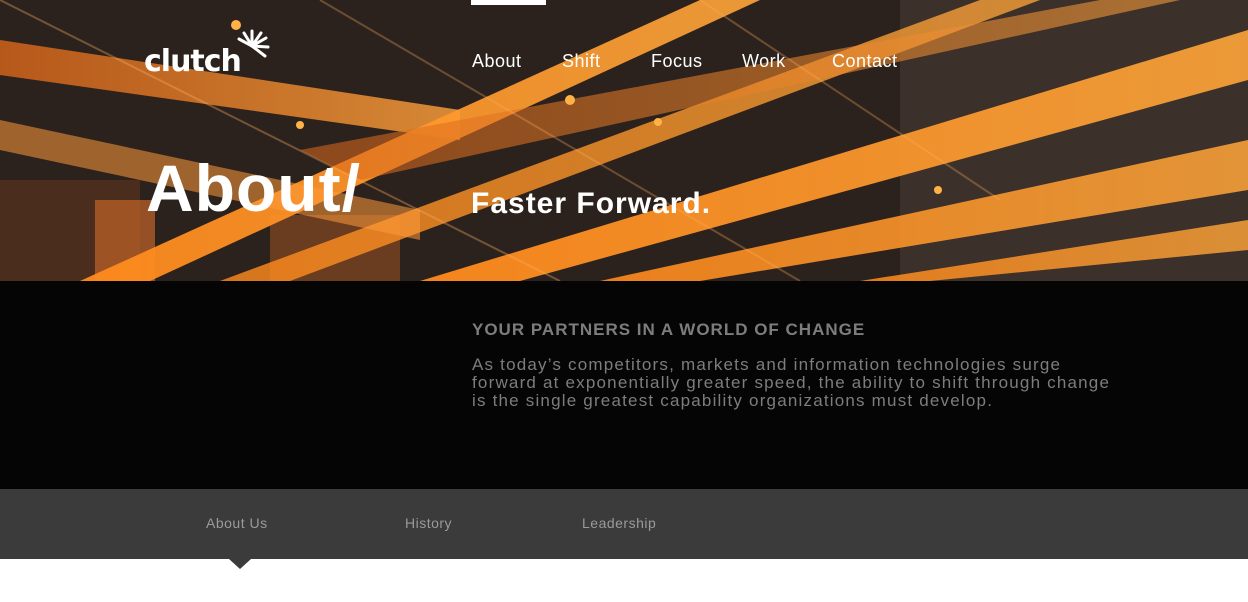 This screenshot has width=1248, height=602. I want to click on sunburst-icon, so click(253, 43).